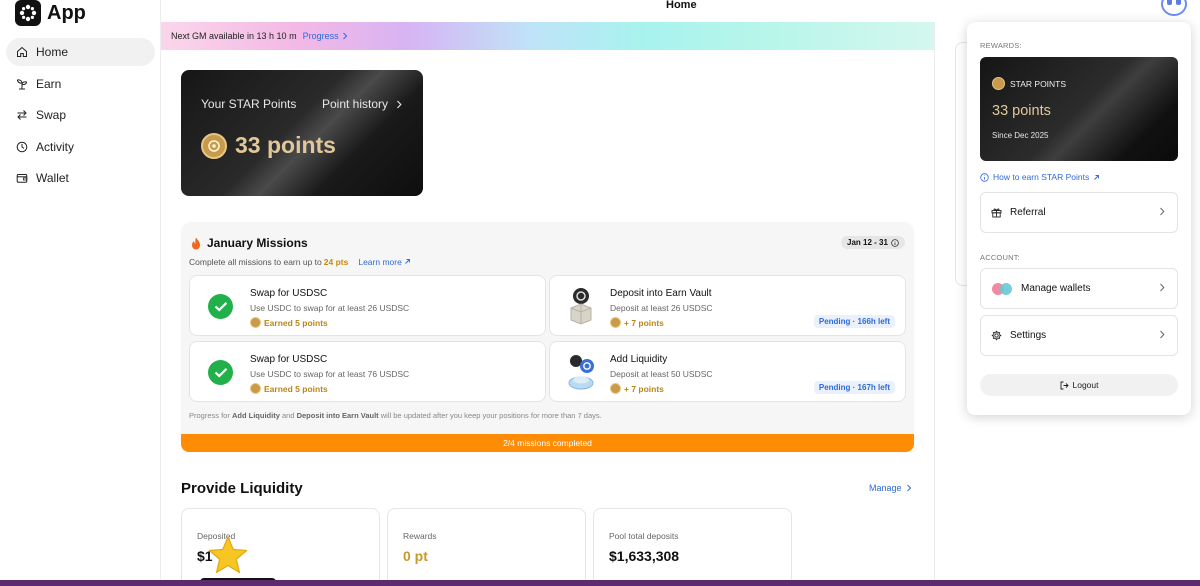  Describe the element at coordinates (486, 547) in the screenshot. I see `stat-card-rewards: Rewards 0 pt` at that location.